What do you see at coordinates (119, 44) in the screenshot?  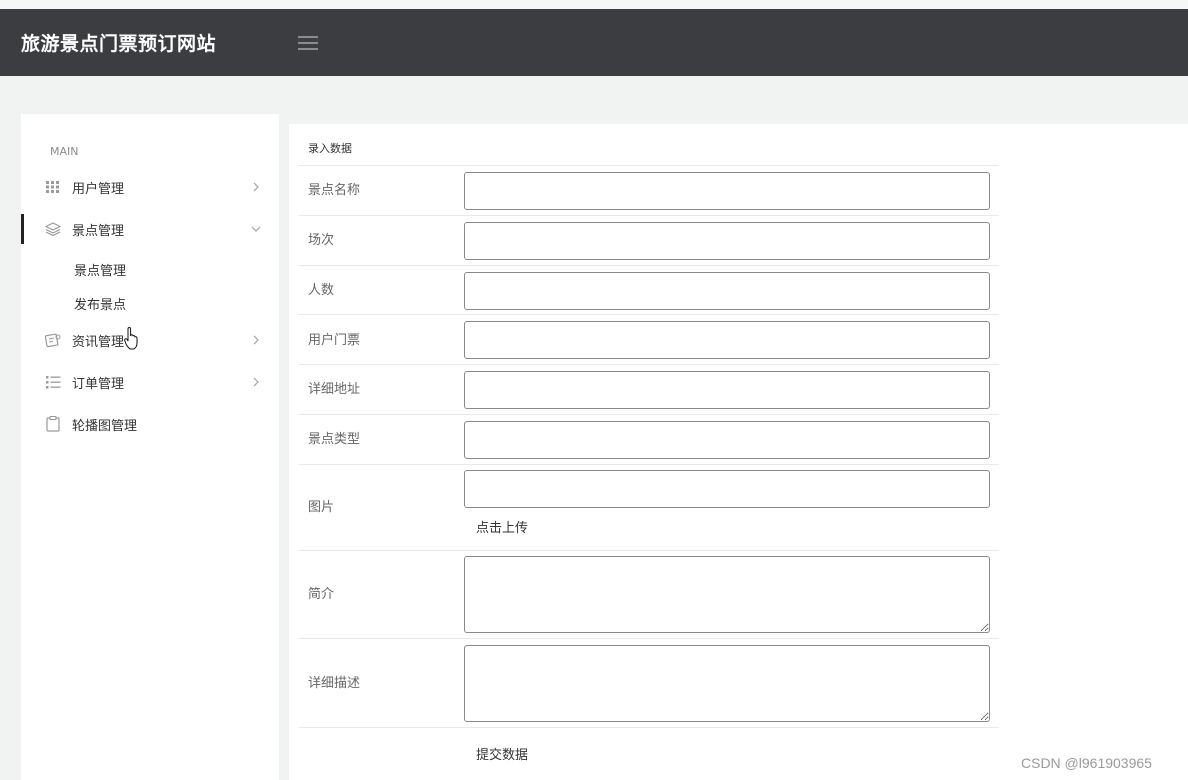 I see `site-title: 旅游景点门票预订网站` at bounding box center [119, 44].